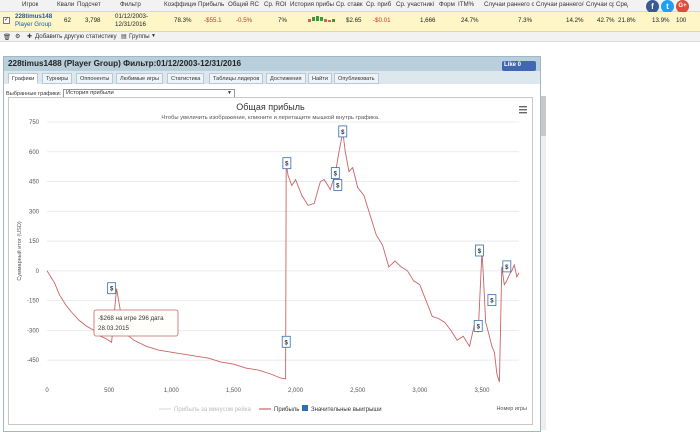 The height and width of the screenshot is (432, 700). I want to click on x-tick-label: 1,500, so click(234, 391).